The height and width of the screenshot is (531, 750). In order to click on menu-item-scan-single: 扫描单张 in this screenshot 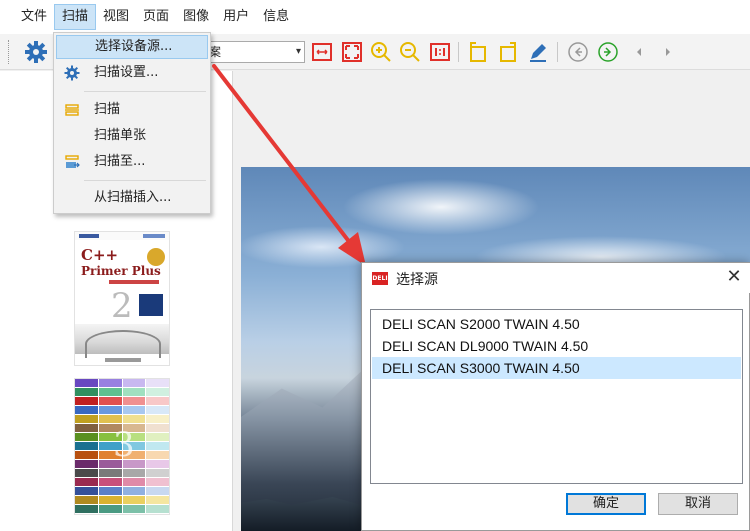, I will do `click(132, 136)`.